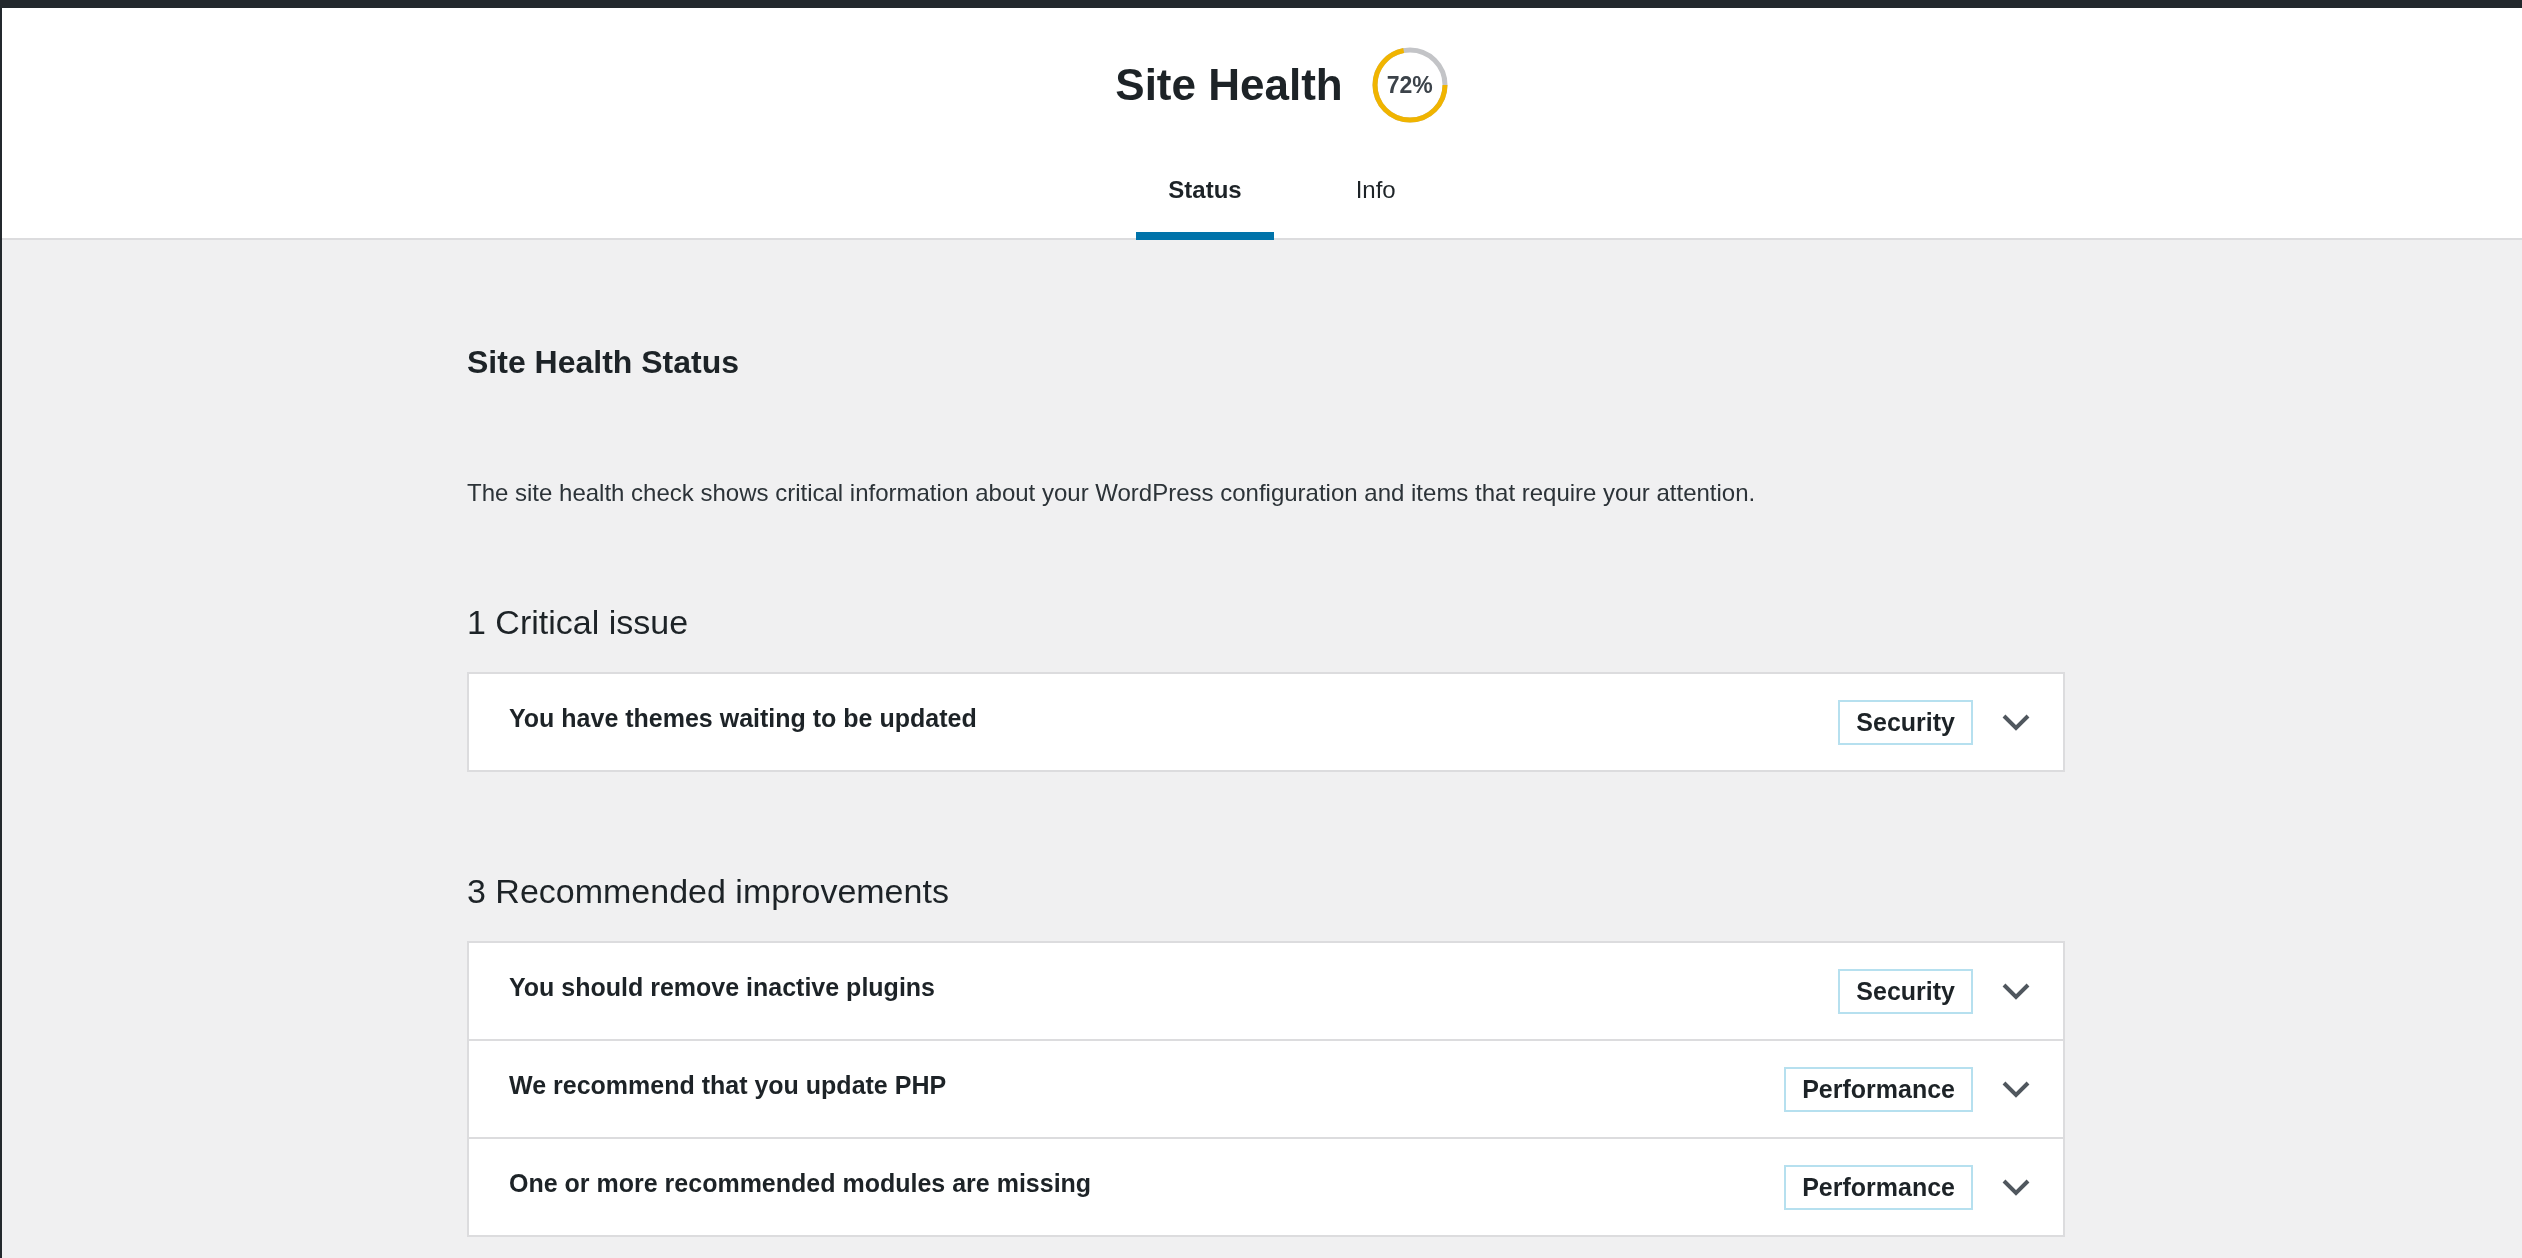  What do you see at coordinates (1375, 201) in the screenshot?
I see `tab: Info` at bounding box center [1375, 201].